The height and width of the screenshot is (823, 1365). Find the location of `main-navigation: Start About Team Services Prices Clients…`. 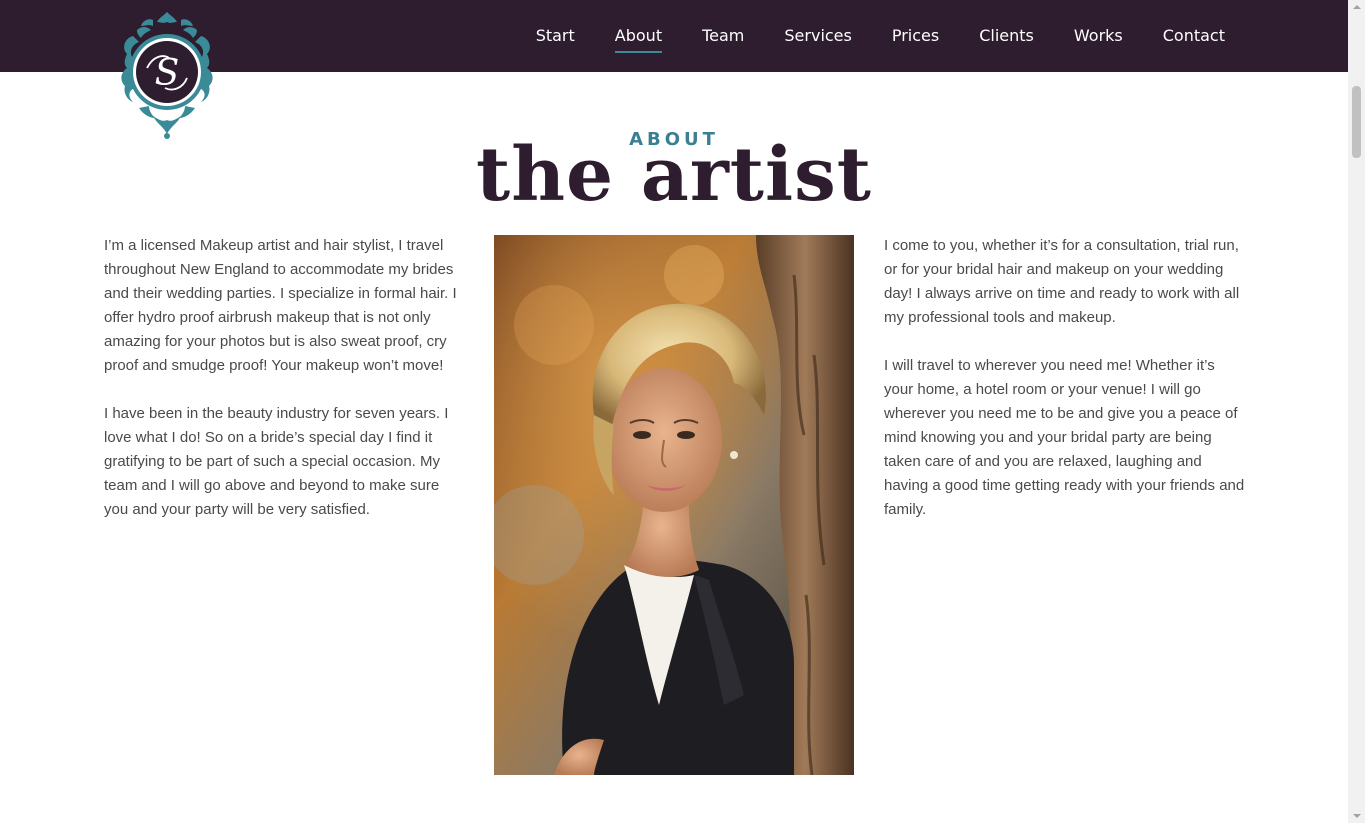

main-navigation: Start About Team Services Prices Clients… is located at coordinates (860, 36).